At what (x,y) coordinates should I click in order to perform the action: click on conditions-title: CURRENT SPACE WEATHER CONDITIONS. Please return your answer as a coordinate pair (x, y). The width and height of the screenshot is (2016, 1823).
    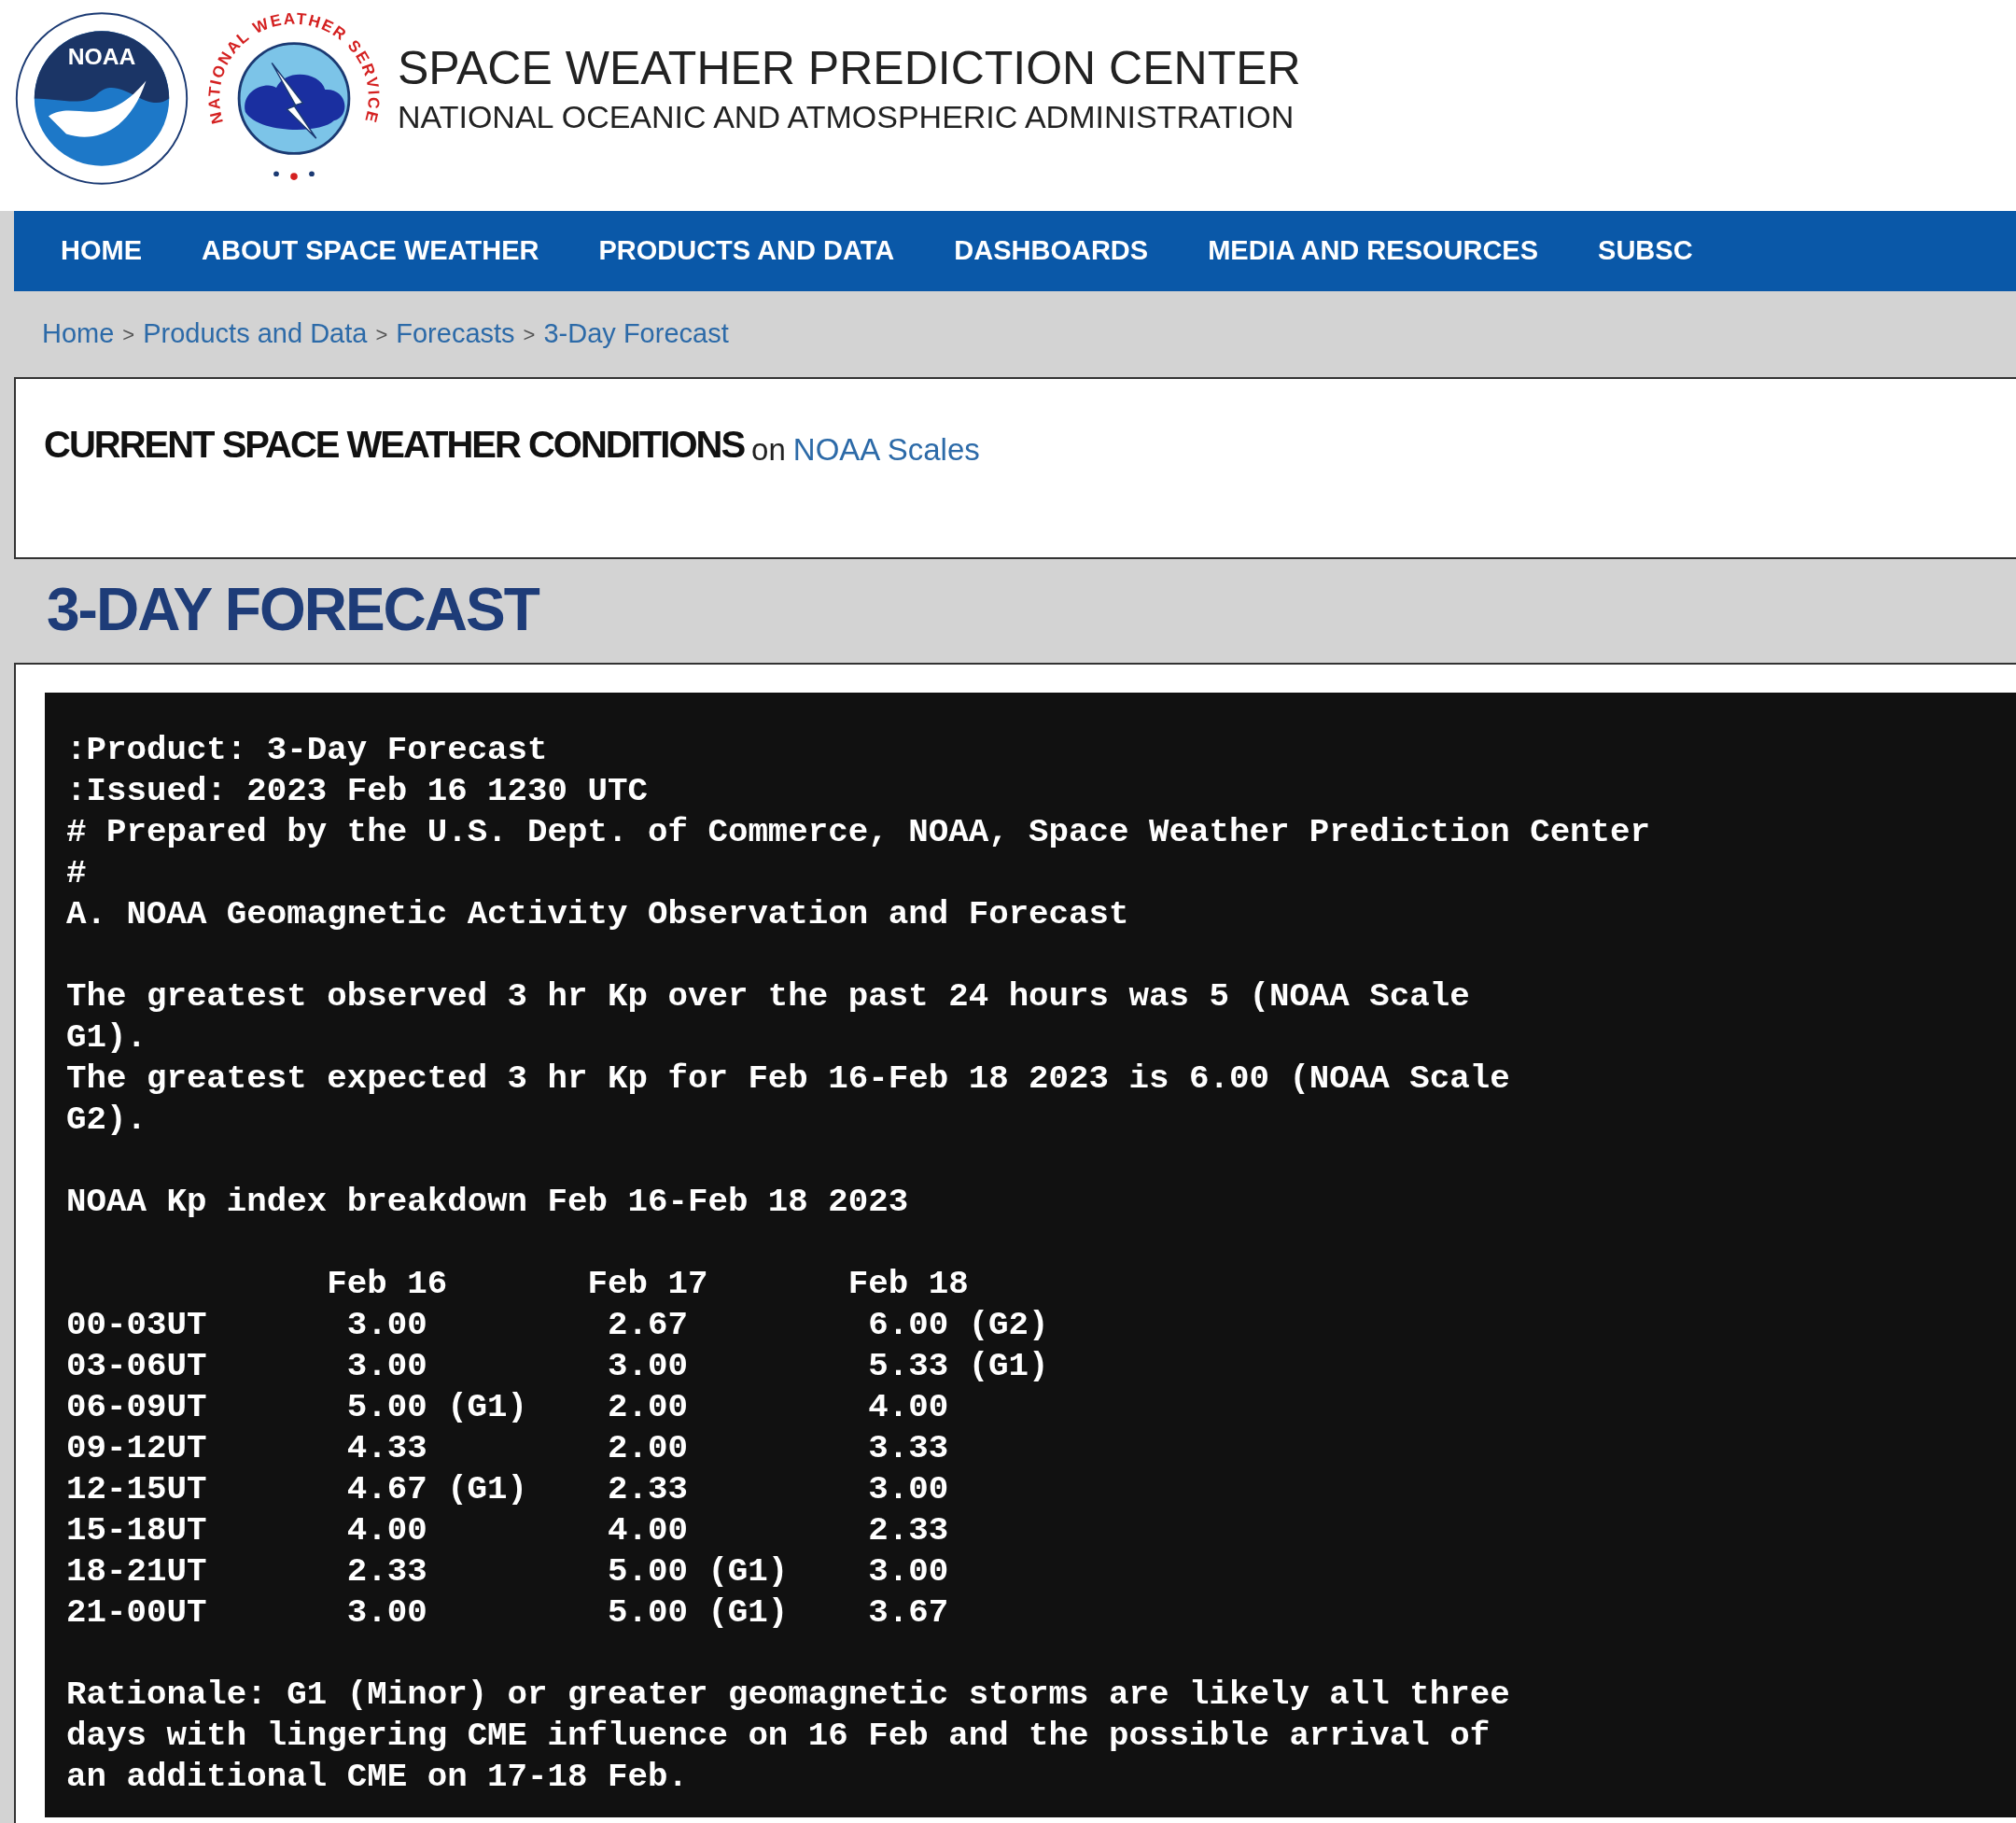
    Looking at the image, I should click on (394, 445).